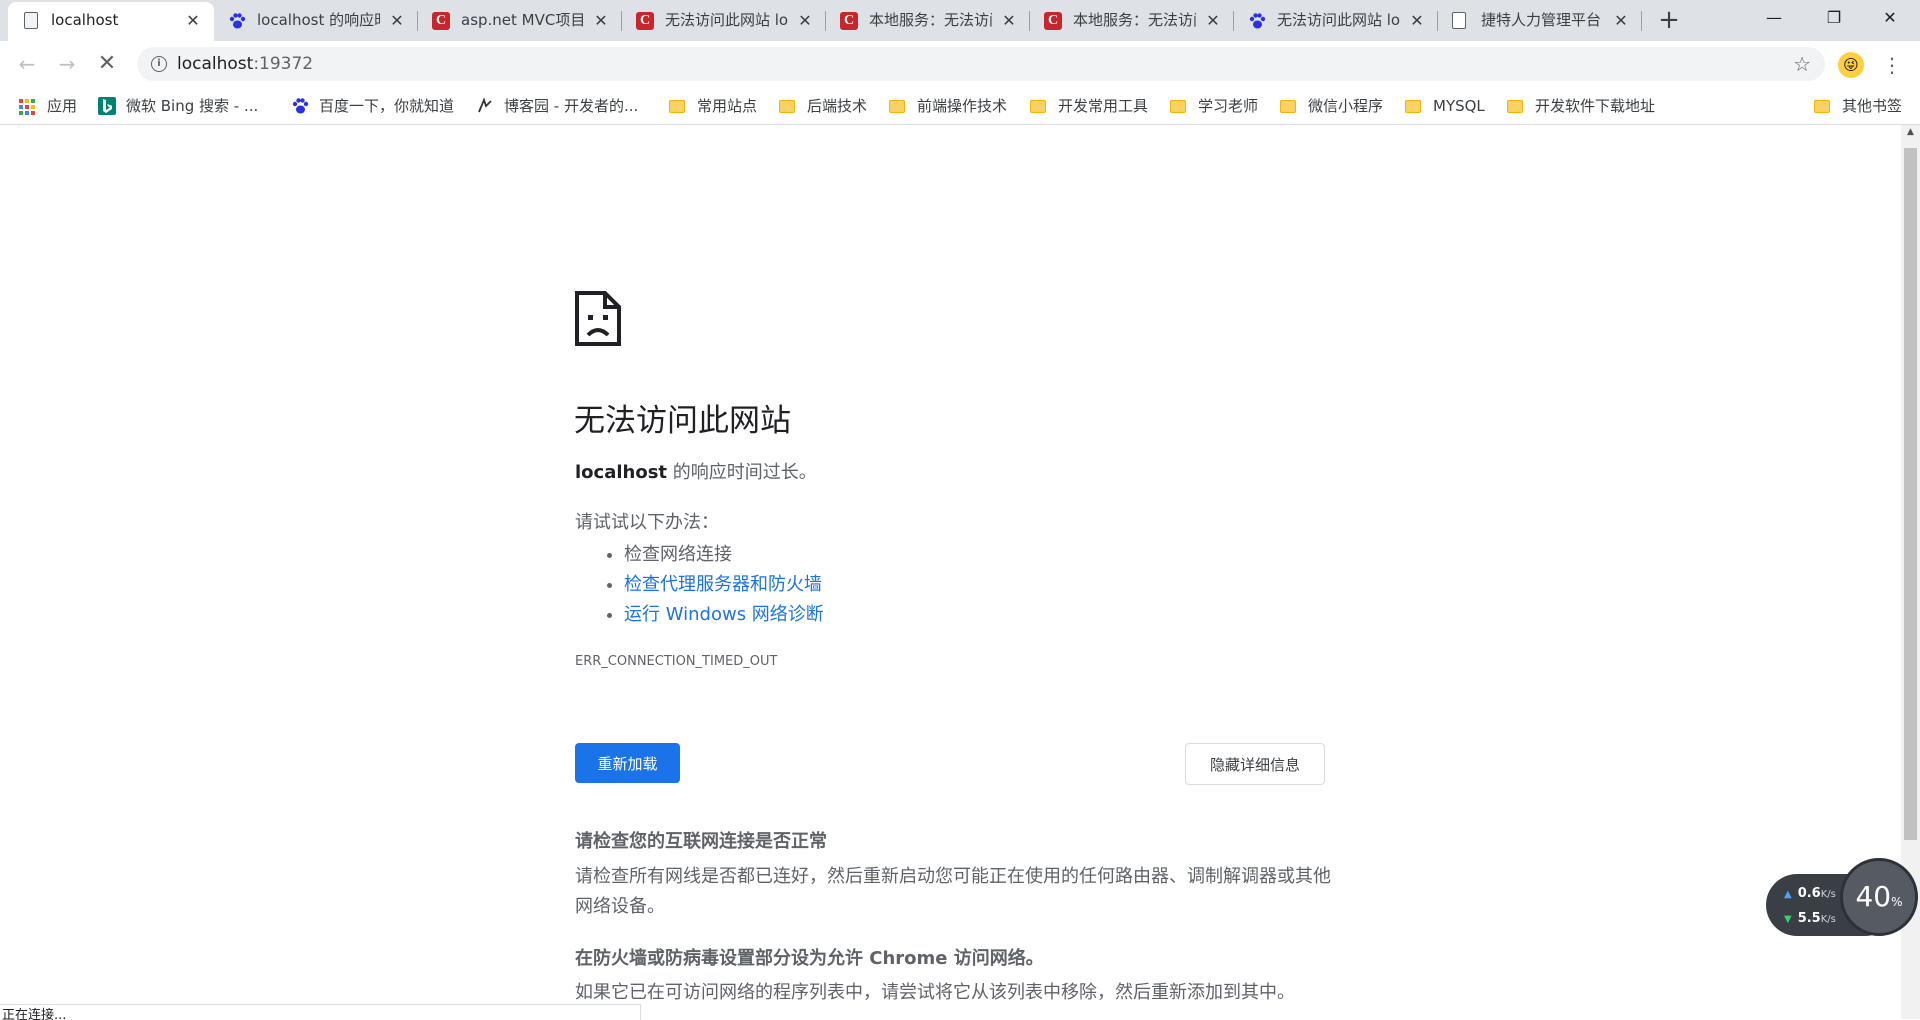  I want to click on profile-avatar: 😜, so click(1851, 65).